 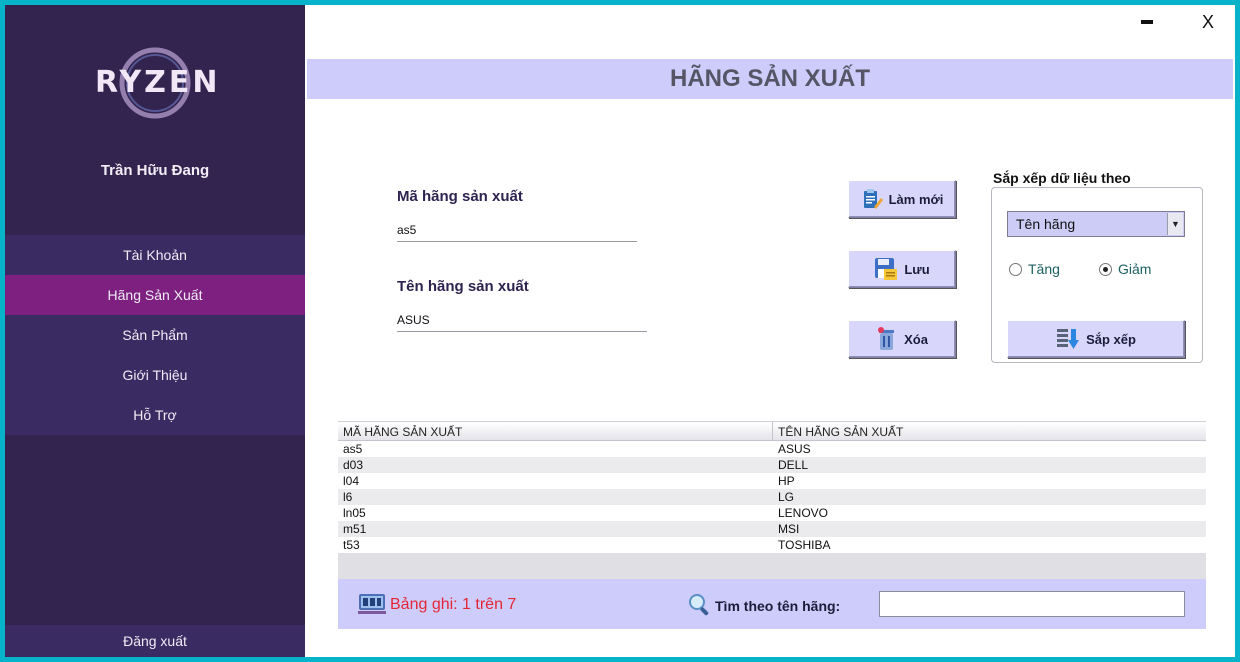 I want to click on cell-code: l6, so click(x=348, y=497).